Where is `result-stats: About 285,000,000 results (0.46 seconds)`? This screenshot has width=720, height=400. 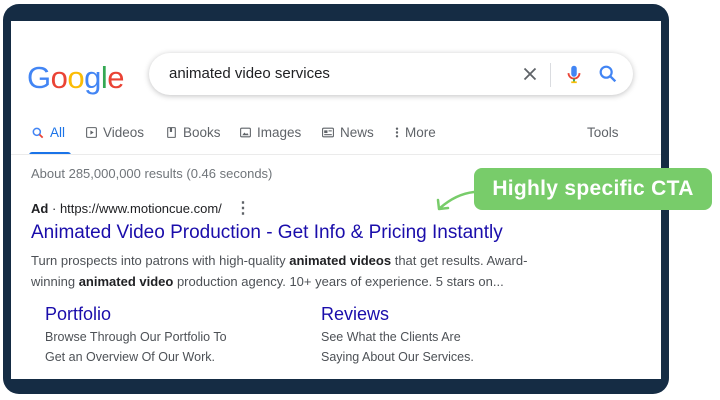 result-stats: About 285,000,000 results (0.46 seconds) is located at coordinates (152, 173).